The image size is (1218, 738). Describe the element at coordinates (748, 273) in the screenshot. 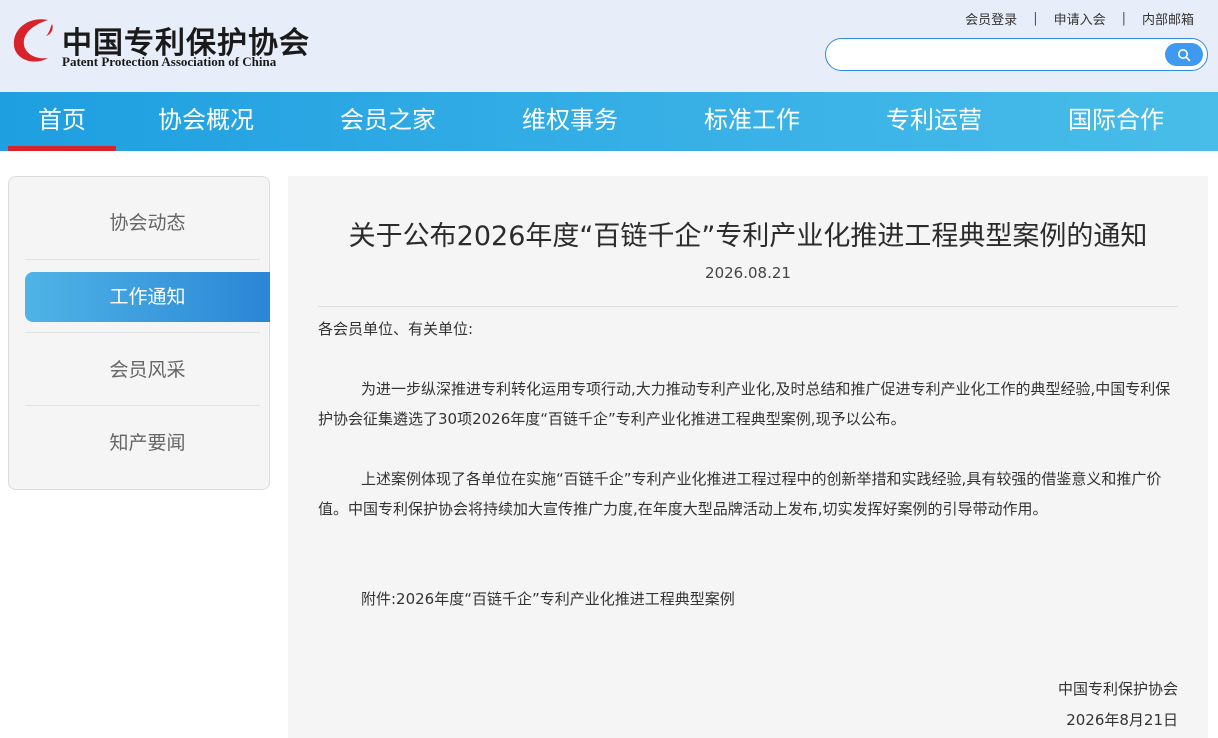

I see `article-date: 2026.08.21` at that location.